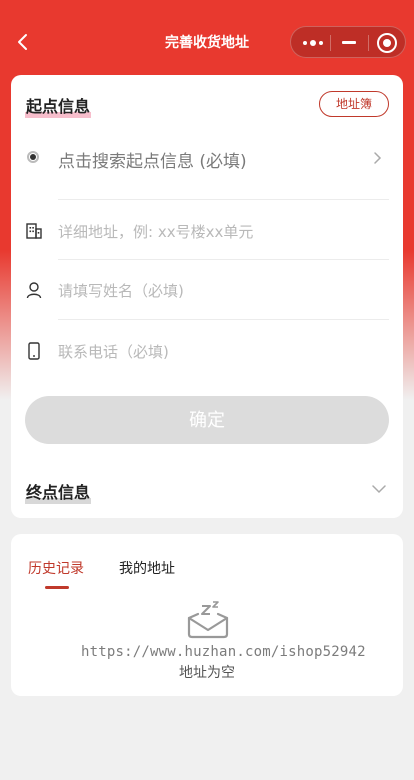 This screenshot has width=414, height=780. Describe the element at coordinates (121, 291) in the screenshot. I see `name-input: 请填写姓名（必填)` at that location.